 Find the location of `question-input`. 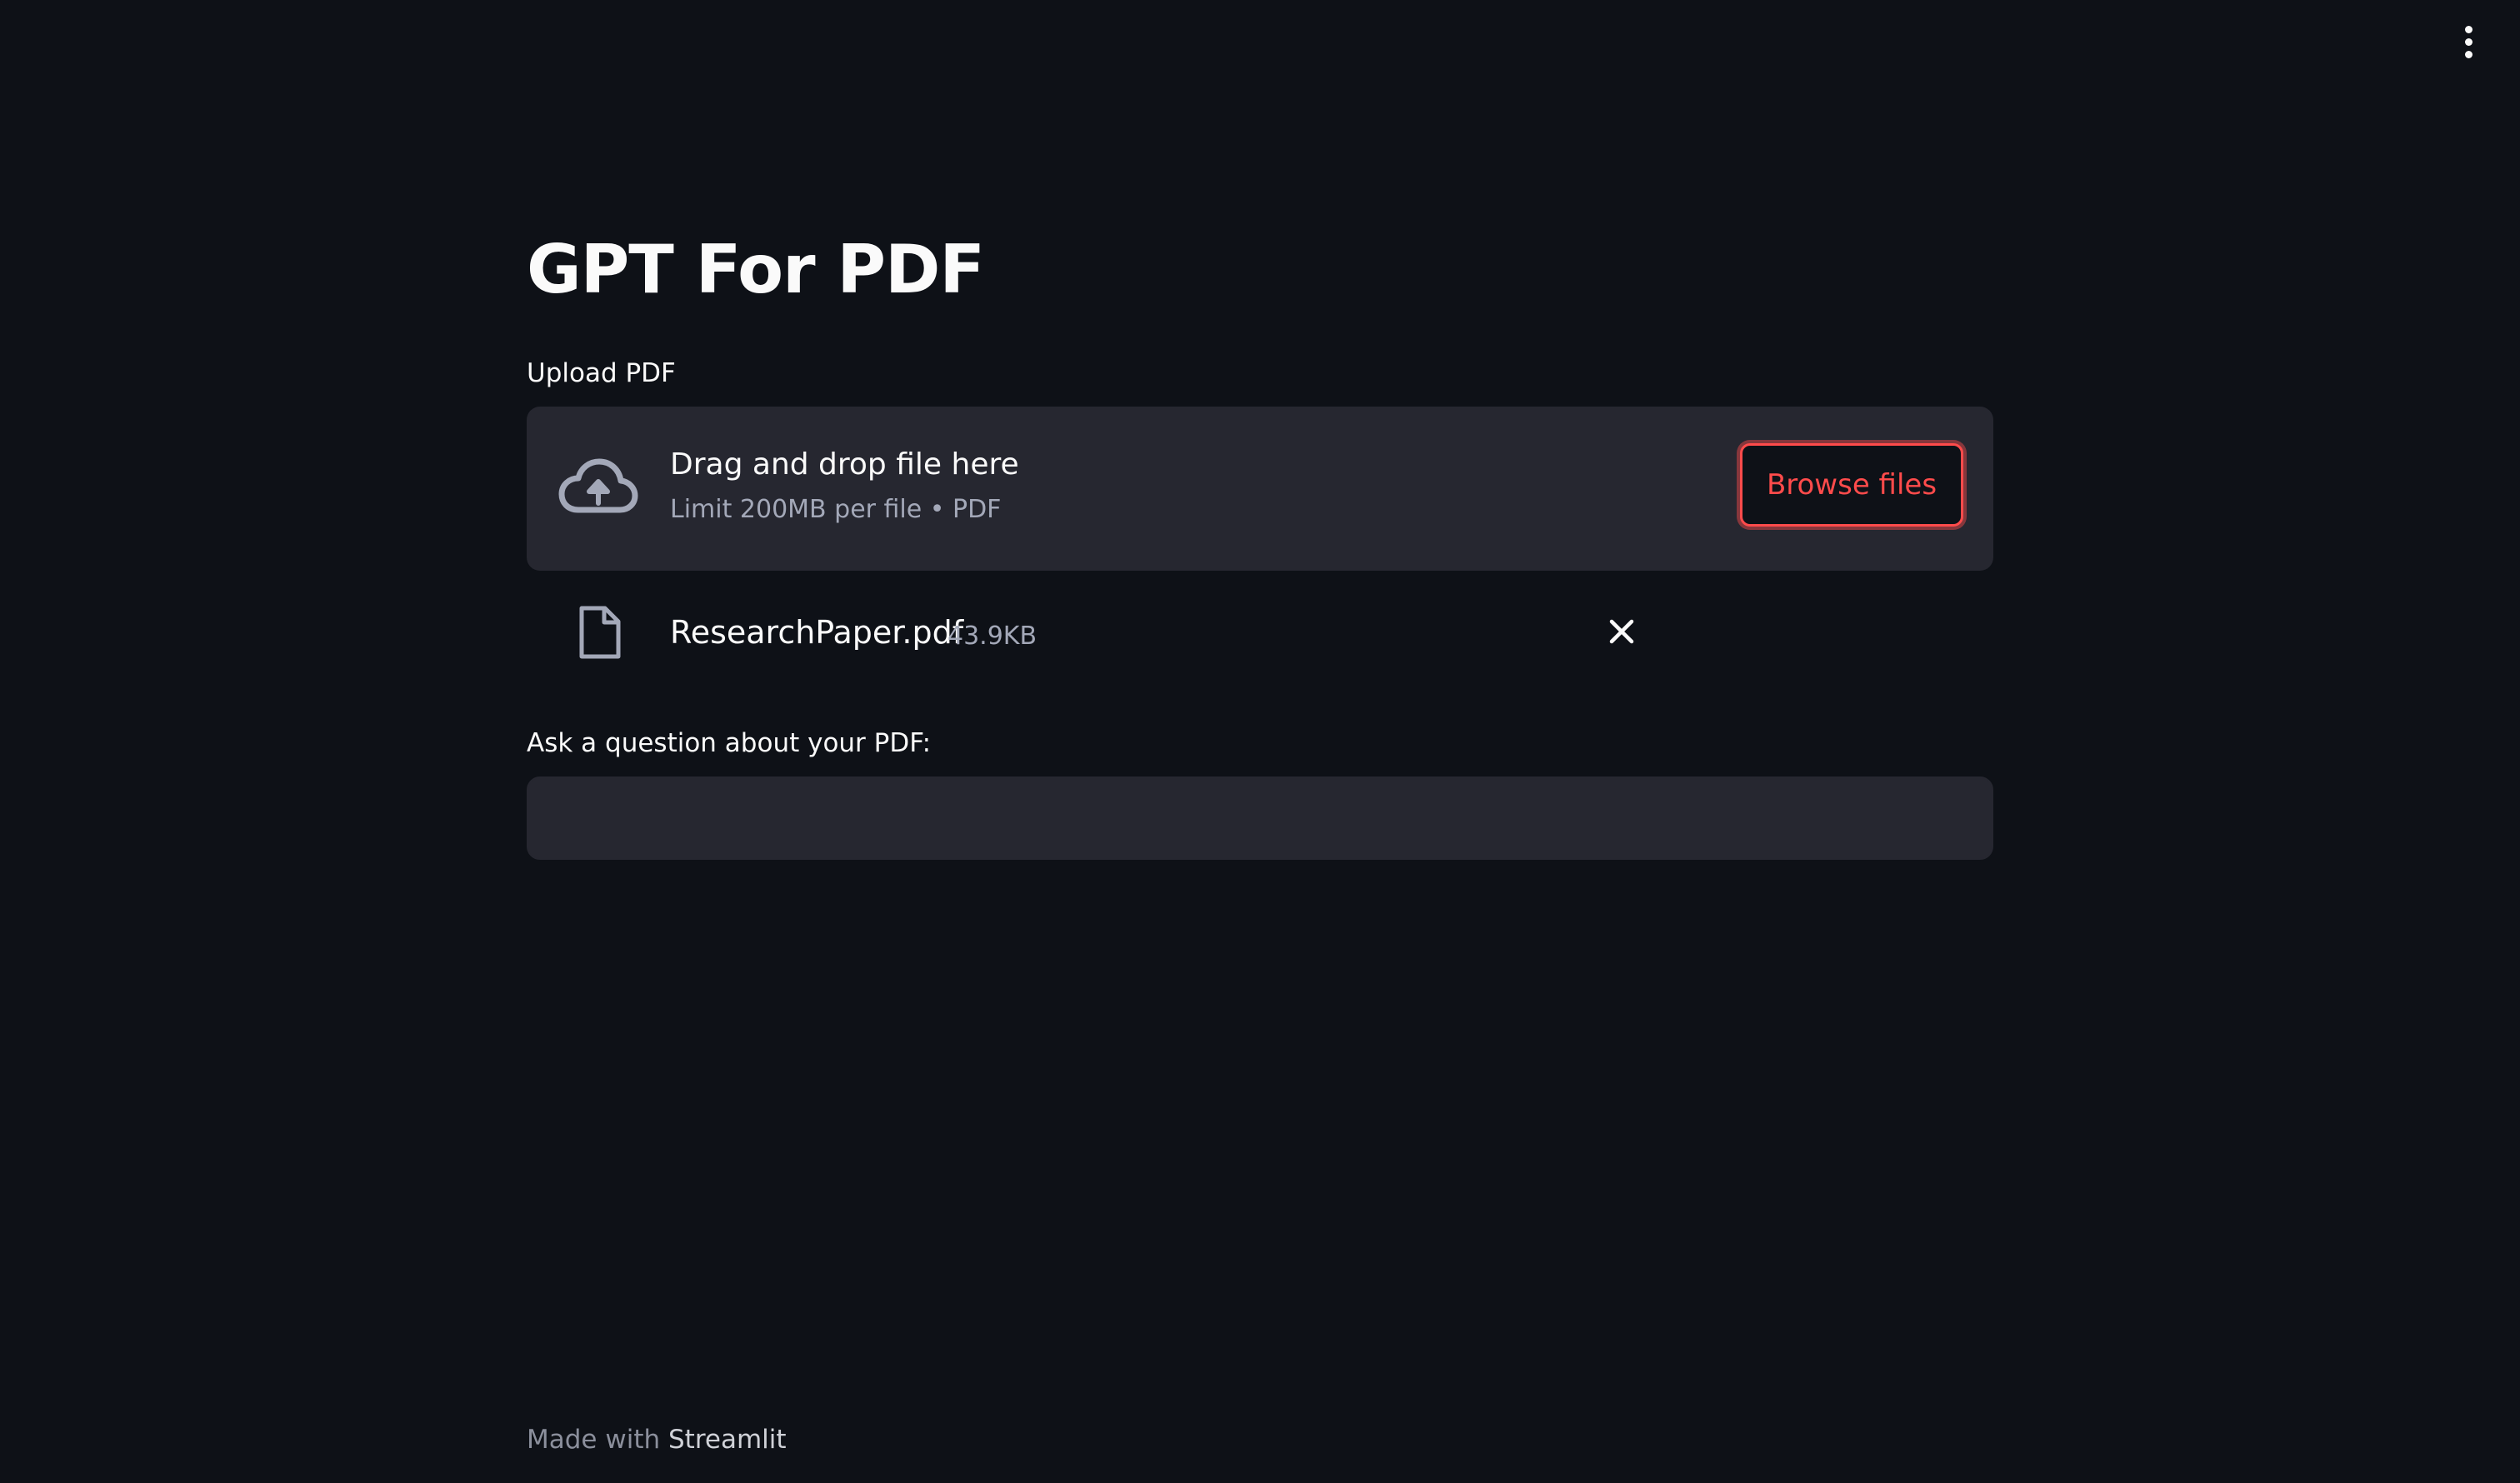

question-input is located at coordinates (1260, 818).